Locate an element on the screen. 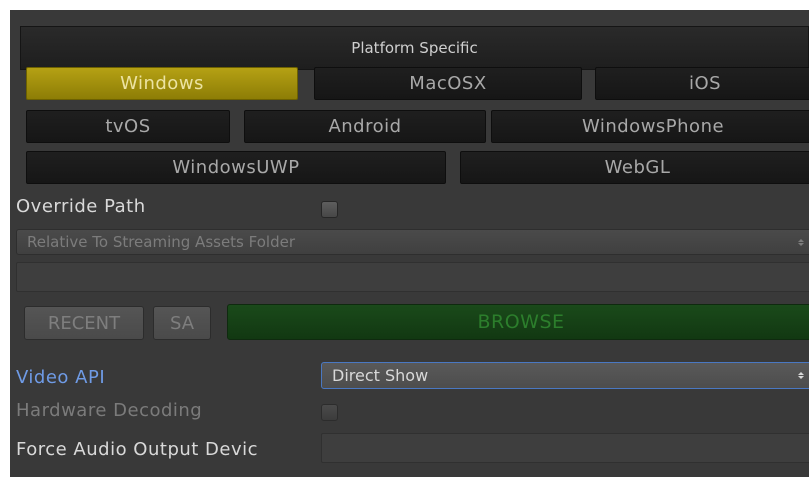 This screenshot has height=477, width=809. path-input is located at coordinates (412, 277).